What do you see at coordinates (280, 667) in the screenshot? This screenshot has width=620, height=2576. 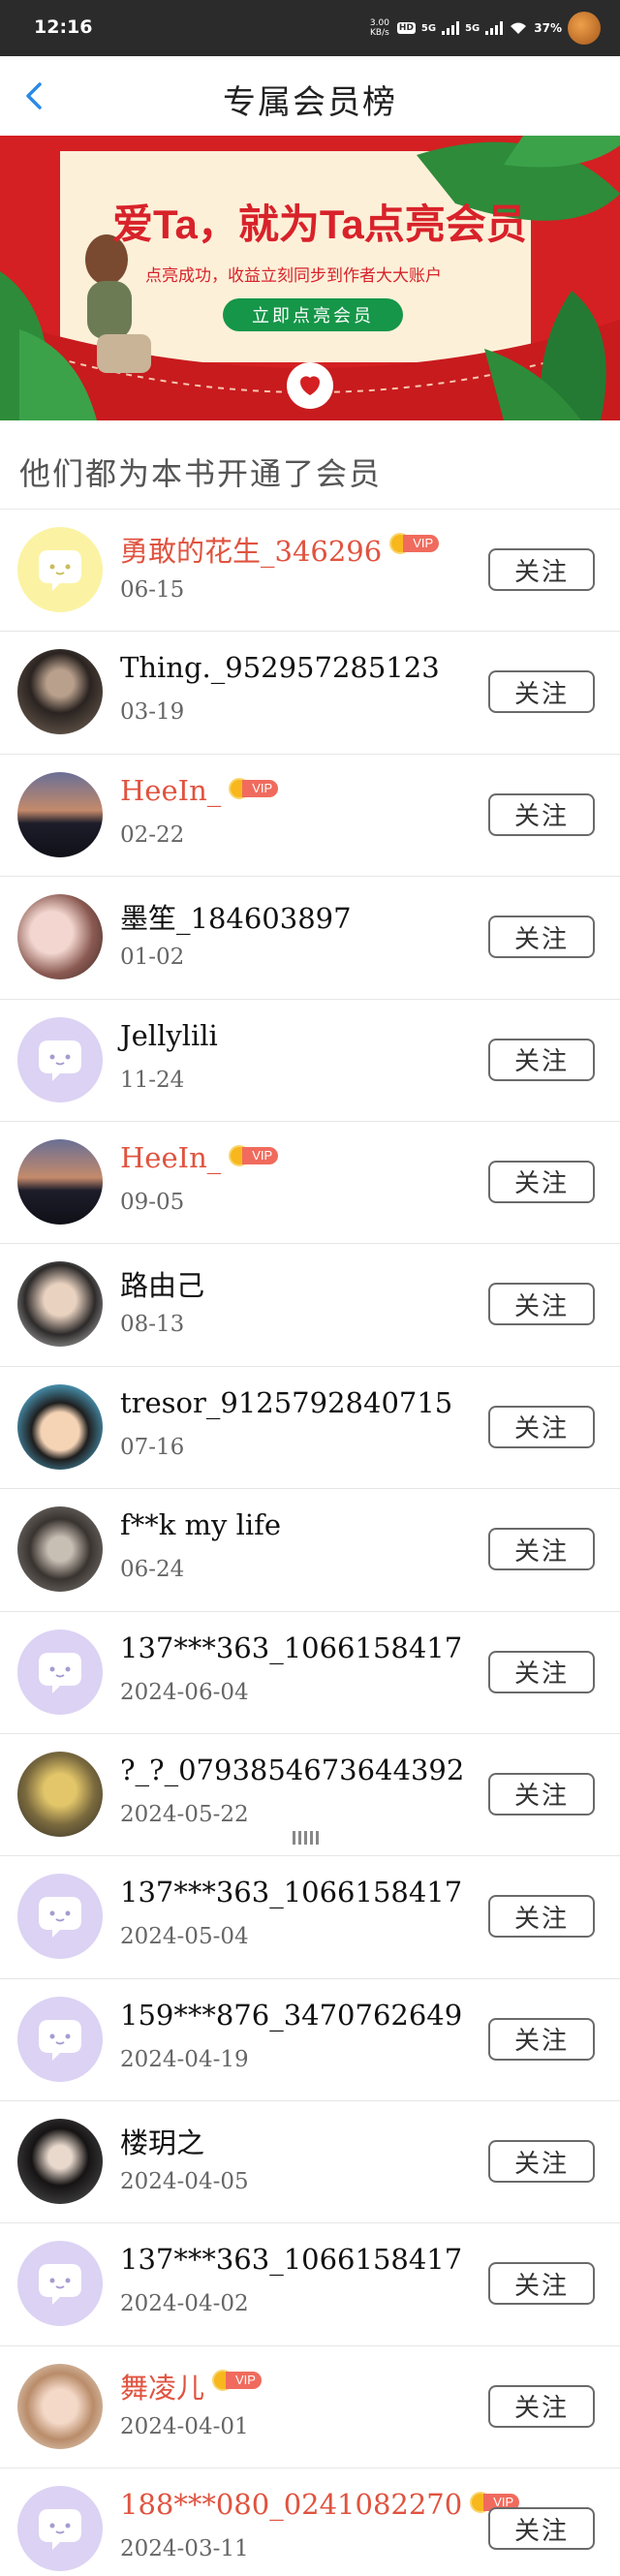 I see `member-name: Thing._952957285123` at bounding box center [280, 667].